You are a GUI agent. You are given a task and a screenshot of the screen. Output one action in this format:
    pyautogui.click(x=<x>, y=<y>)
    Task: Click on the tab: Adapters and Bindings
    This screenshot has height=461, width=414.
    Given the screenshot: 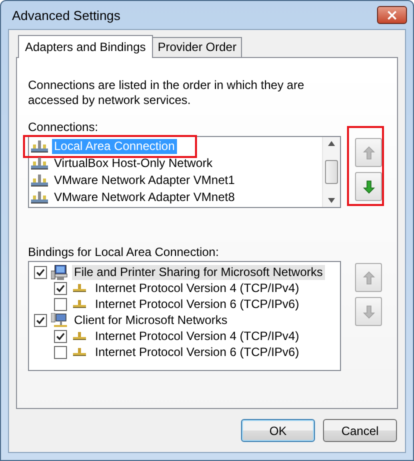 What is the action you would take?
    pyautogui.click(x=85, y=46)
    